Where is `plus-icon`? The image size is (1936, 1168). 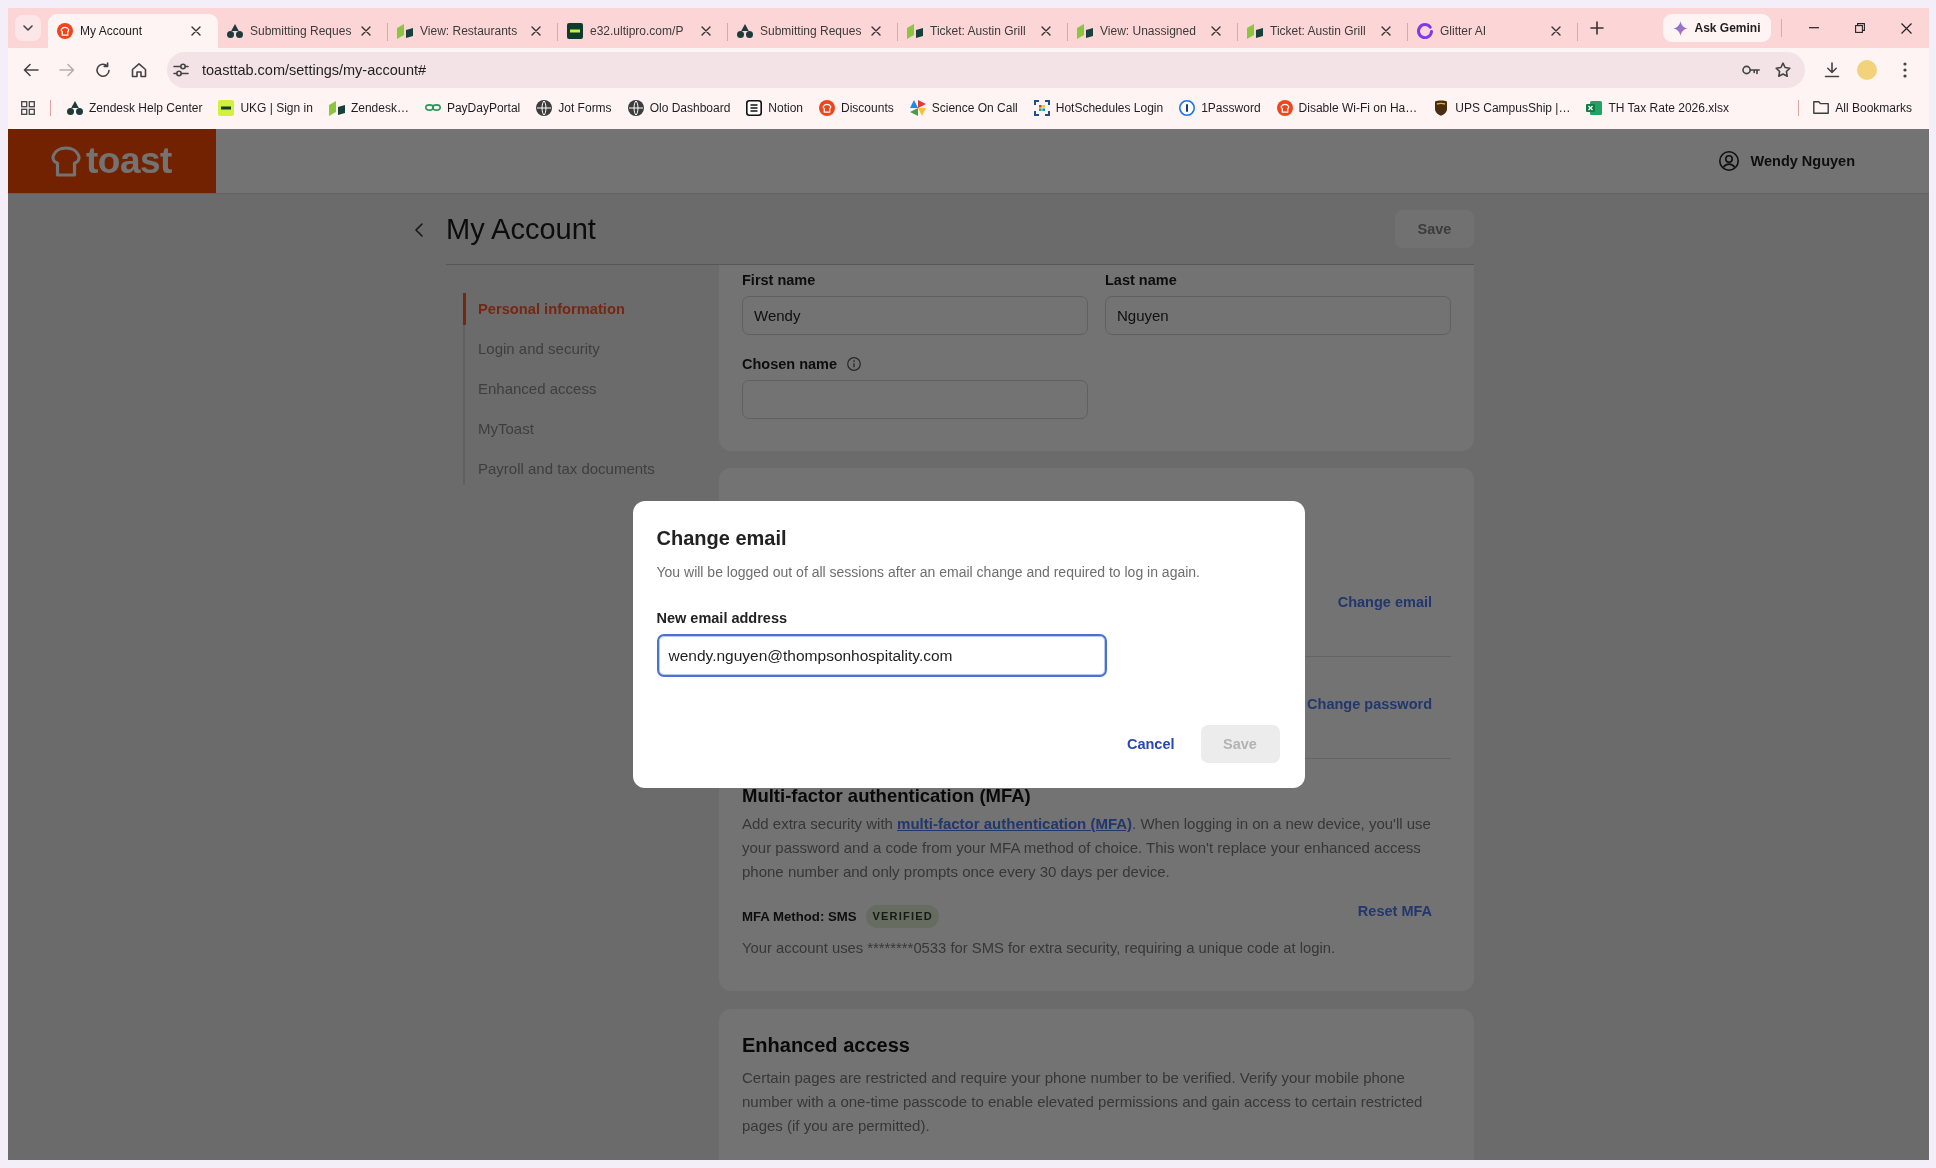
plus-icon is located at coordinates (1597, 28).